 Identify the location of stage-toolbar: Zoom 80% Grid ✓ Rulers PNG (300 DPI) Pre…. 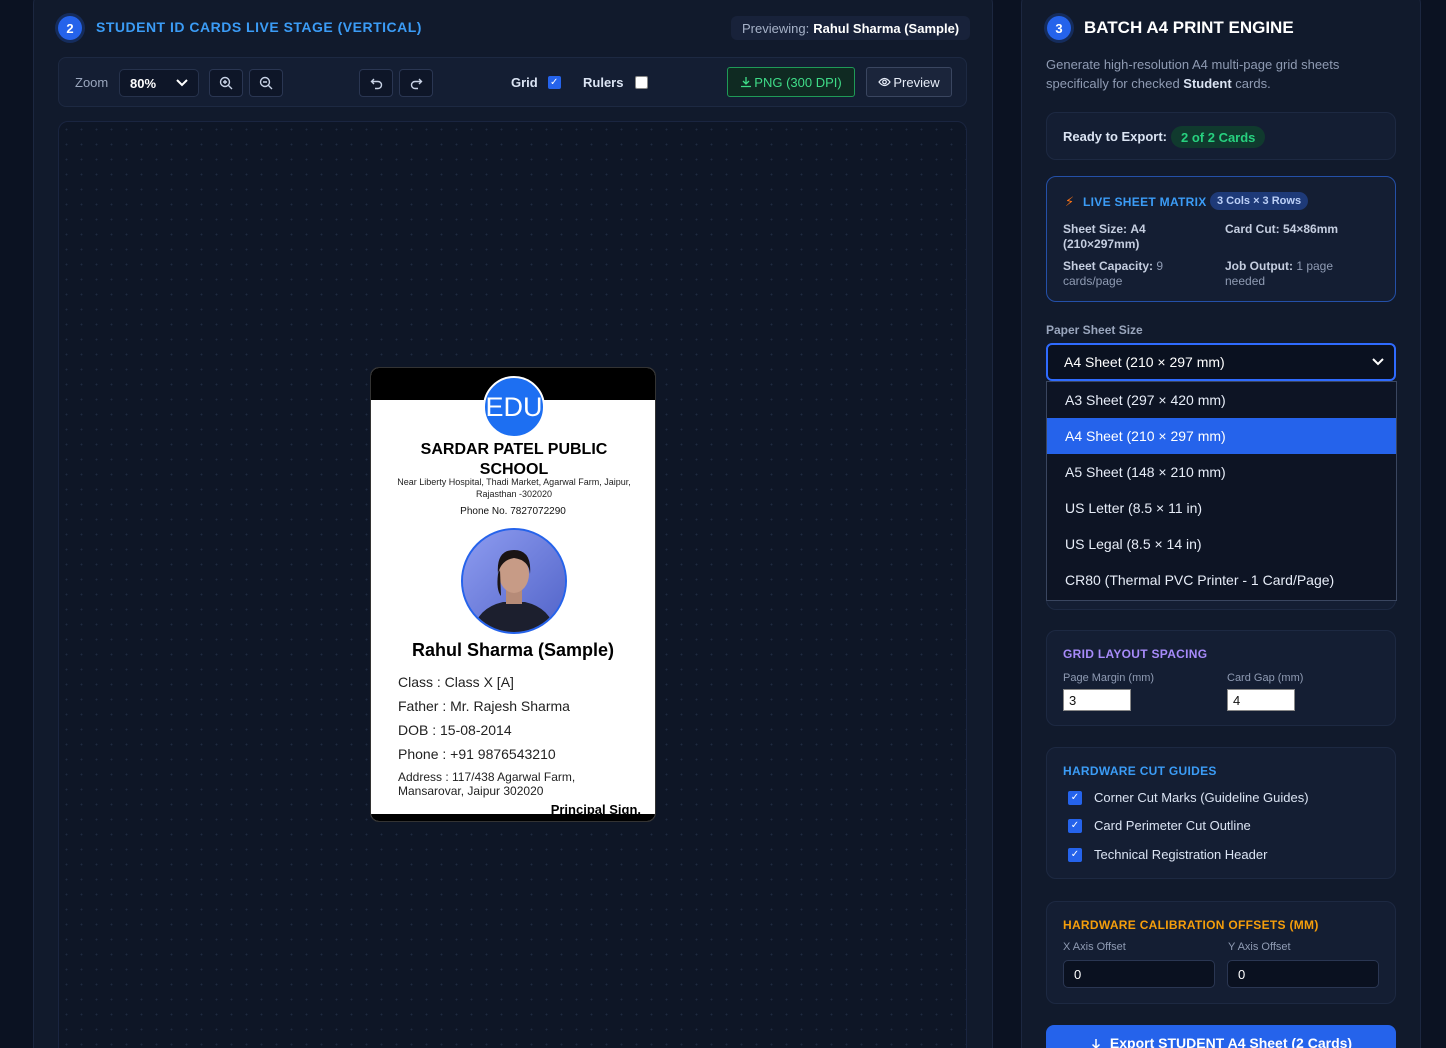
(512, 82).